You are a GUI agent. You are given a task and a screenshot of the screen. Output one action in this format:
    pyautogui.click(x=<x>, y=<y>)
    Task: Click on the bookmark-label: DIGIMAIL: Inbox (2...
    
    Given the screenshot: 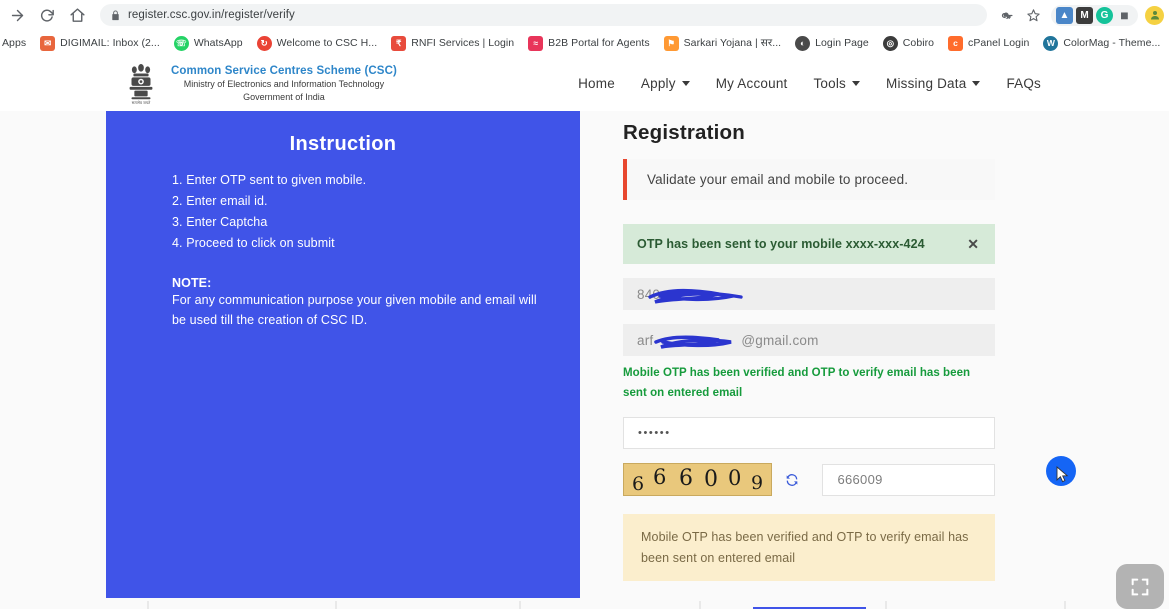 What is the action you would take?
    pyautogui.click(x=110, y=43)
    